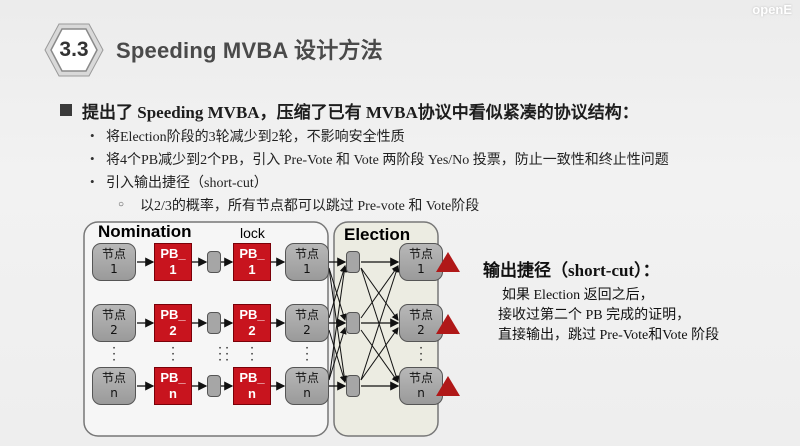 The width and height of the screenshot is (800, 446). What do you see at coordinates (66, 110) in the screenshot?
I see `bullet-square-icon` at bounding box center [66, 110].